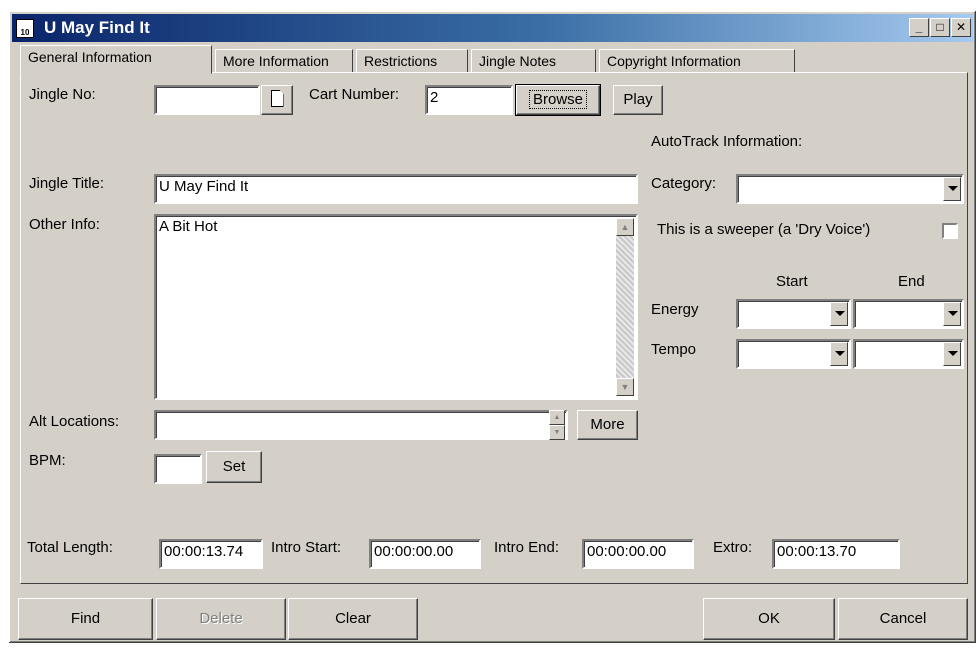 Image resolution: width=979 pixels, height=649 pixels. Describe the element at coordinates (903, 619) in the screenshot. I see `cancel-button: Cancel` at that location.